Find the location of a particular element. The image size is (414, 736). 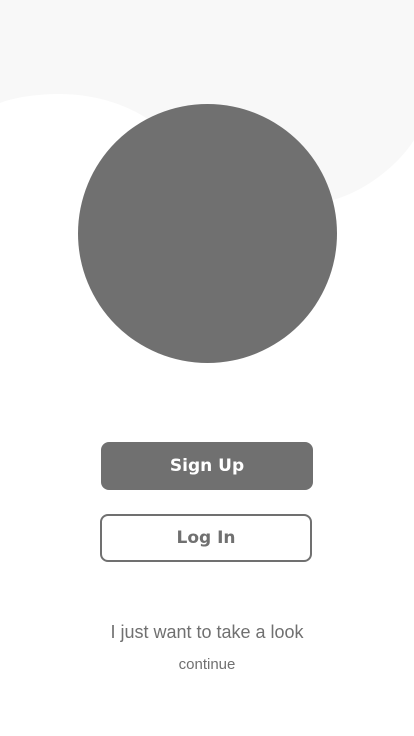

continue-link: continue is located at coordinates (207, 665).